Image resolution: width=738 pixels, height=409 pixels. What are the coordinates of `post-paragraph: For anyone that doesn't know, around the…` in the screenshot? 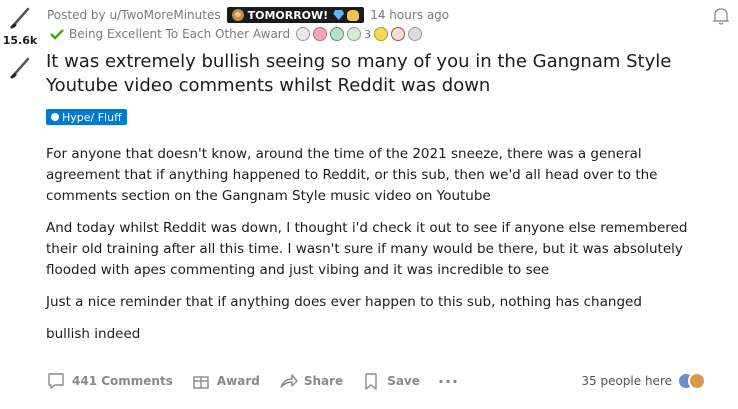 It's located at (352, 175).